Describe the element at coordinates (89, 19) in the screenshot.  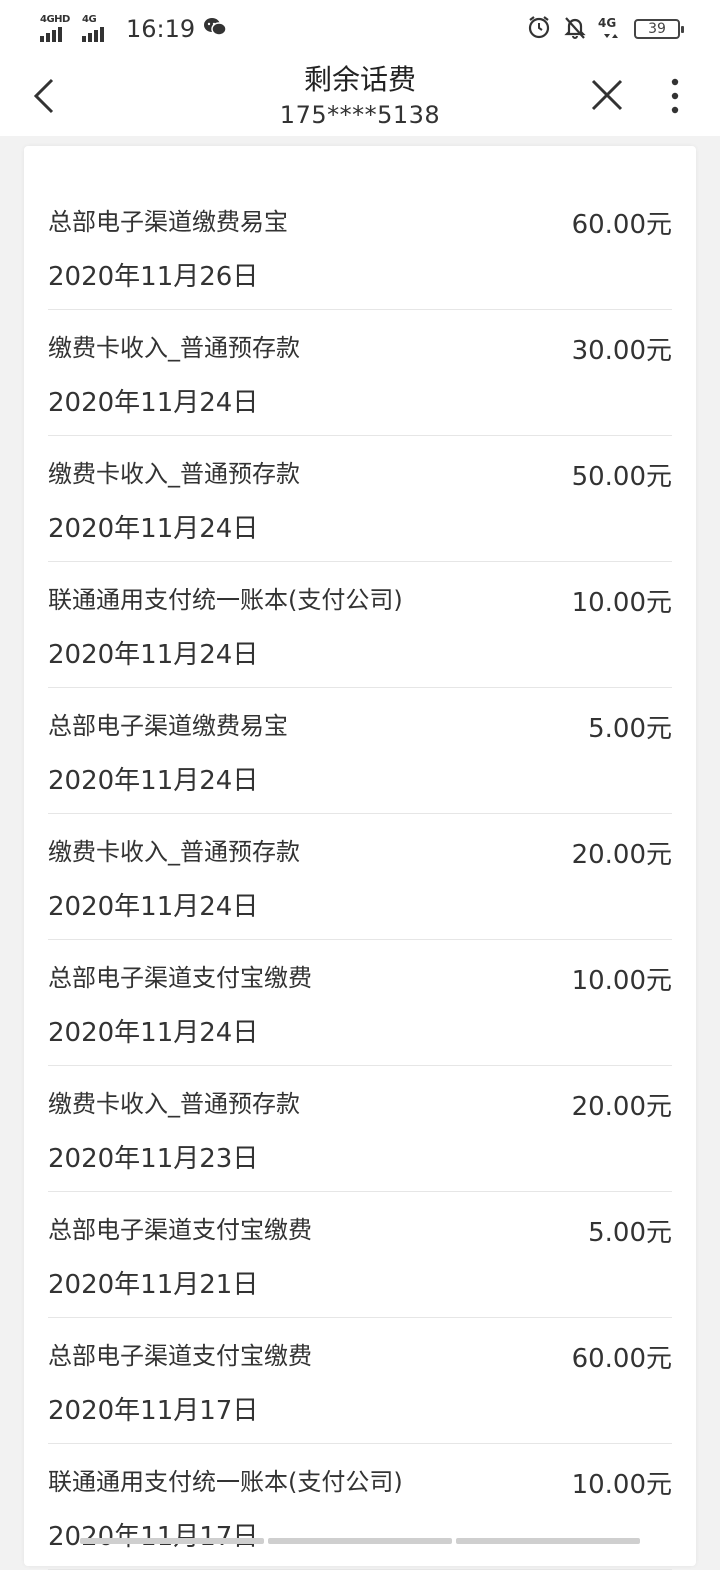
I see `signal2-label: 4G` at that location.